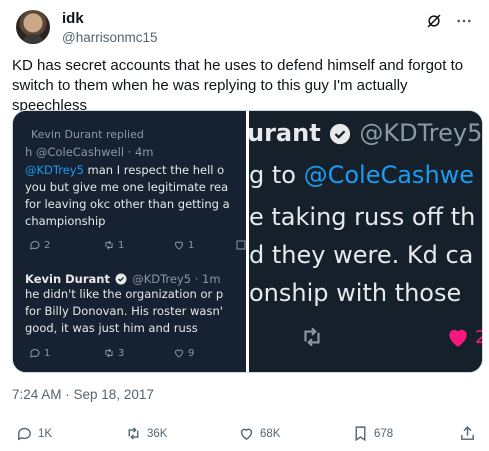 The image size is (489, 451). Describe the element at coordinates (361, 255) in the screenshot. I see `zoom-line-4: d they were. Kd ca` at that location.